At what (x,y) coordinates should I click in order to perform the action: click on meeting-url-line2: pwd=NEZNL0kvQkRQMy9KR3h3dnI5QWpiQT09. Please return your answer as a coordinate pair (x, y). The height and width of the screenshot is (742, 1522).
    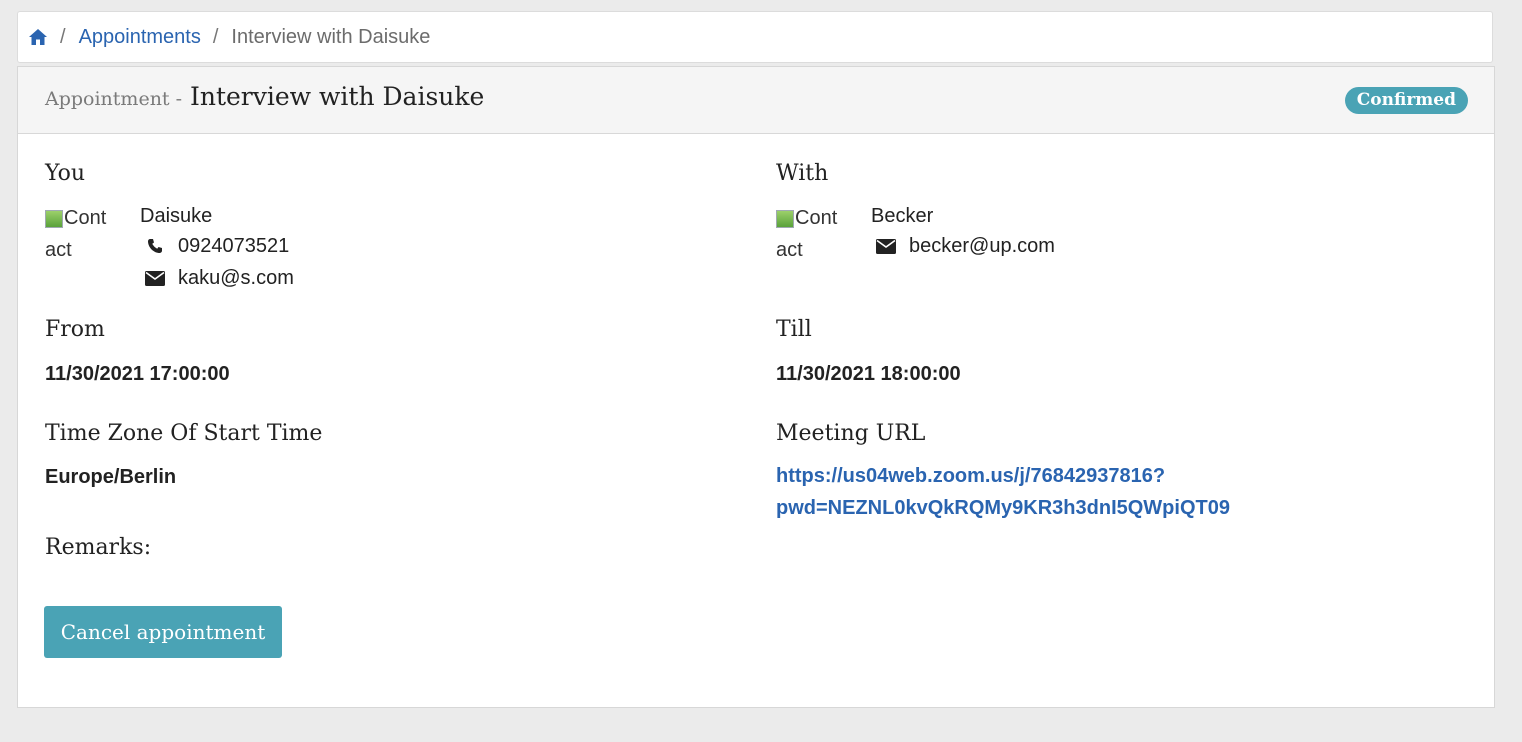
    Looking at the image, I should click on (1003, 508).